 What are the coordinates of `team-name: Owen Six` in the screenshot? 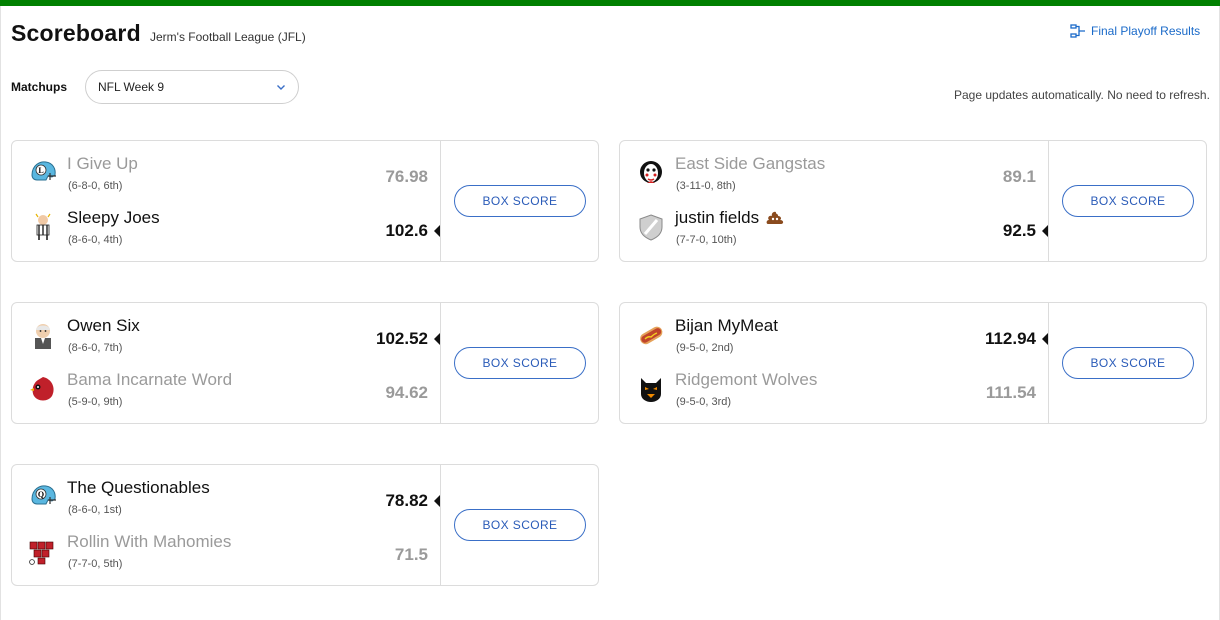 It's located at (103, 326).